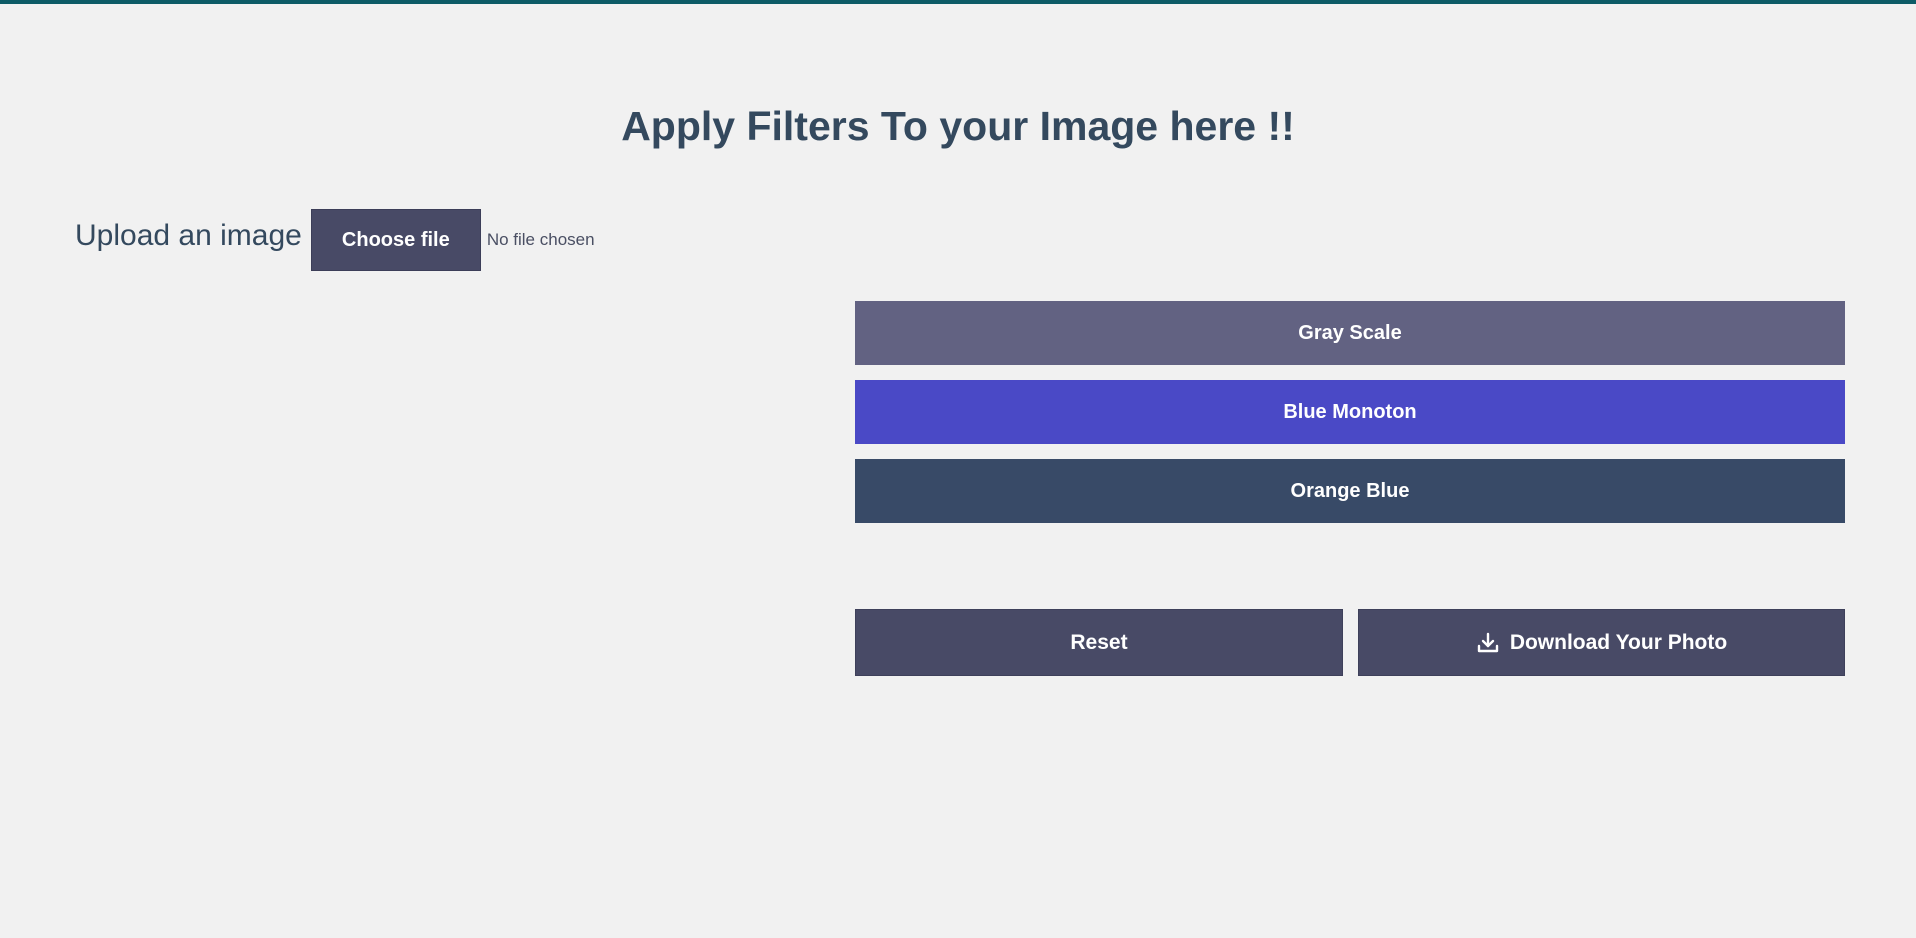  Describe the element at coordinates (1350, 412) in the screenshot. I see `blue-monoton-button: Blue Monoton` at that location.